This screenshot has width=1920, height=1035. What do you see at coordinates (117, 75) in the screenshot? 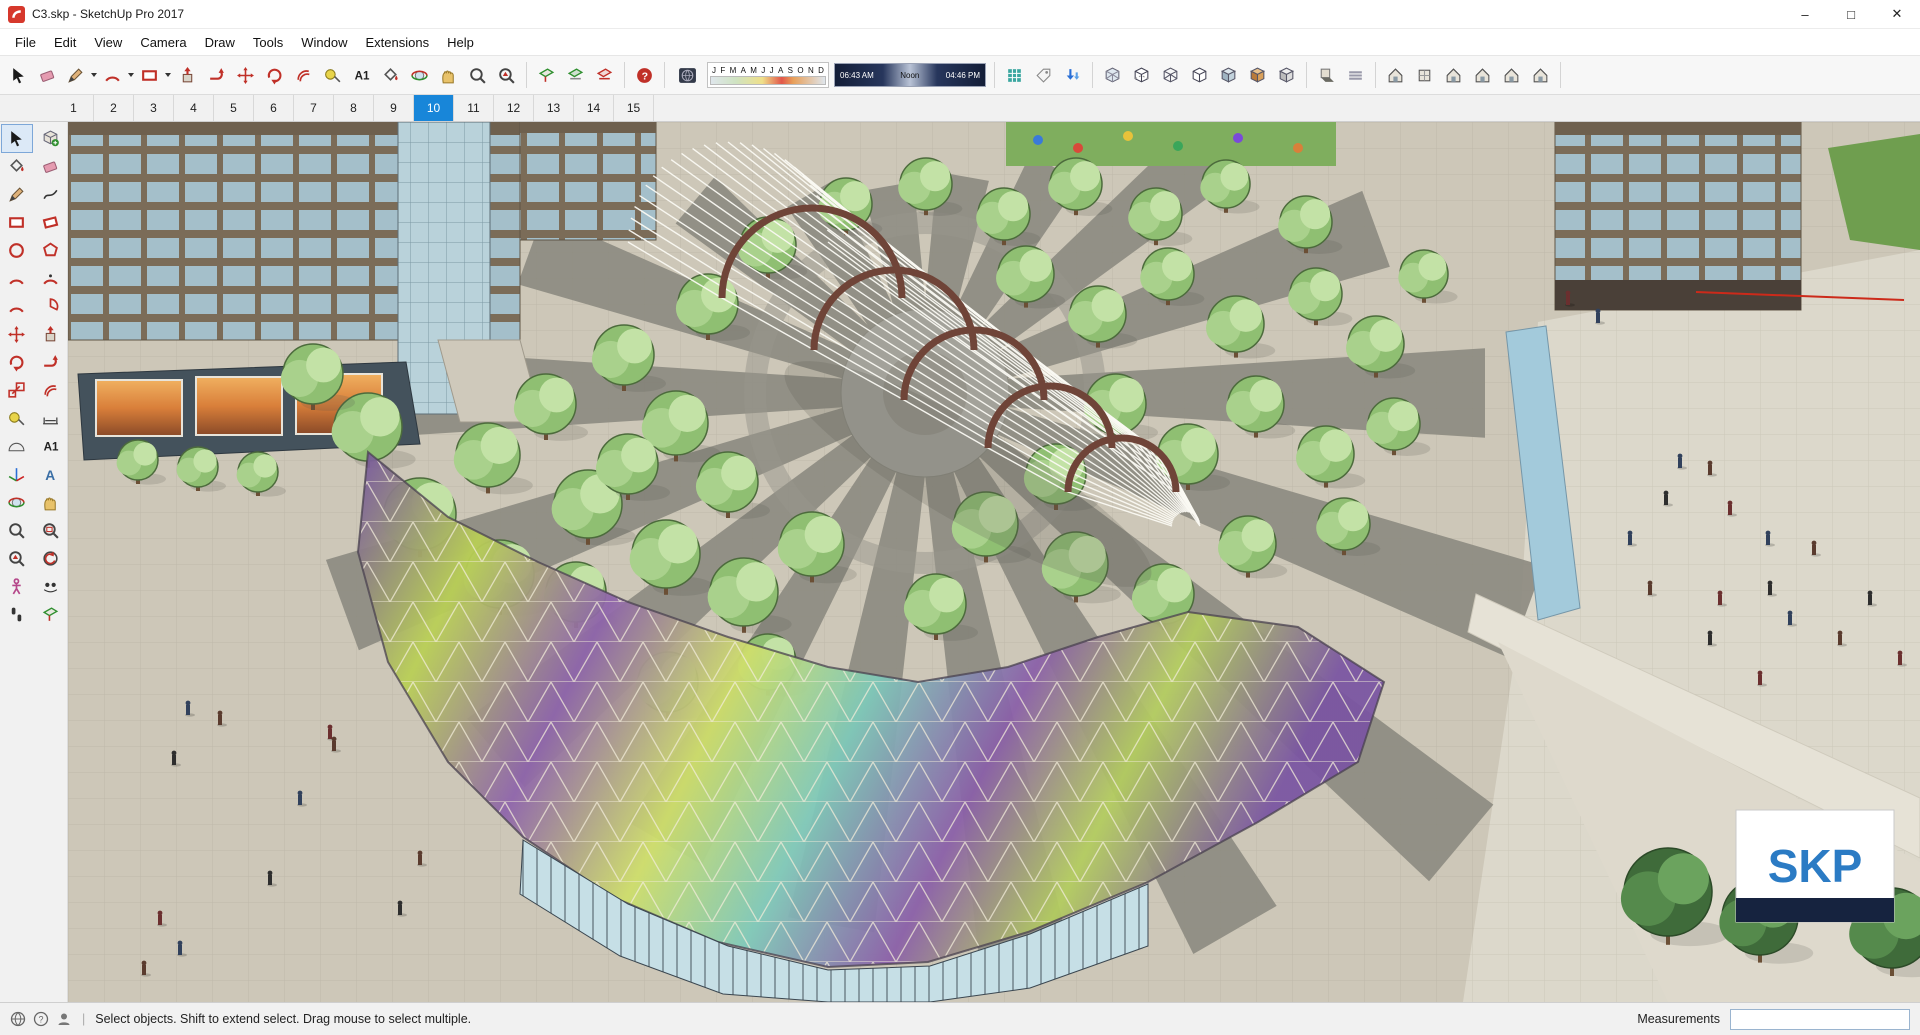
I see `arc-tool` at bounding box center [117, 75].